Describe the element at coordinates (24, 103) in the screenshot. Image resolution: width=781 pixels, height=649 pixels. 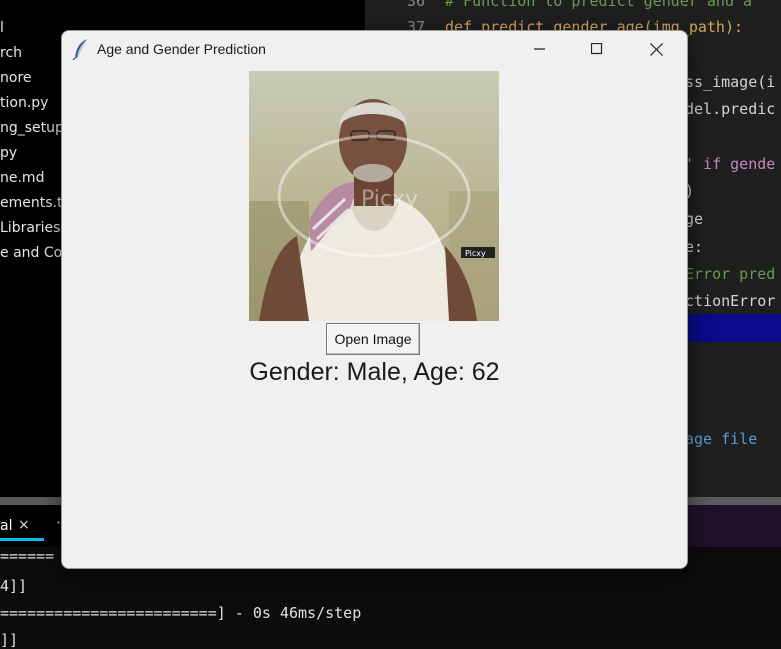
I see `explorer-item: tion.py` at that location.